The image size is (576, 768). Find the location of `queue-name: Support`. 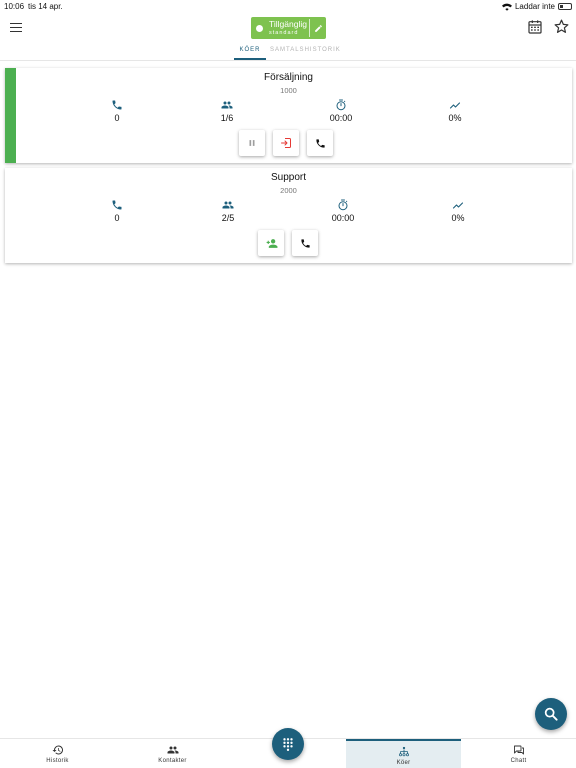

queue-name: Support is located at coordinates (288, 177).